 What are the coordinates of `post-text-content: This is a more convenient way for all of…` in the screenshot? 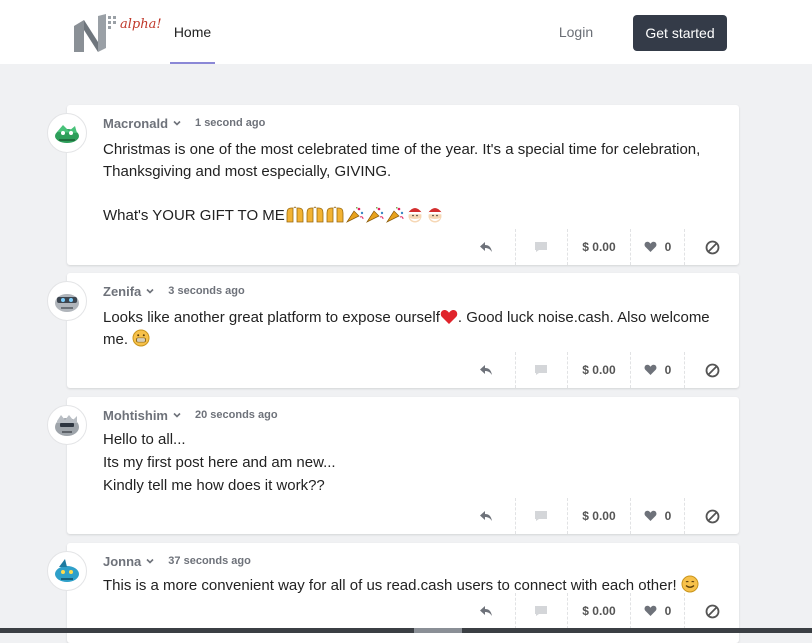 It's located at (390, 585).